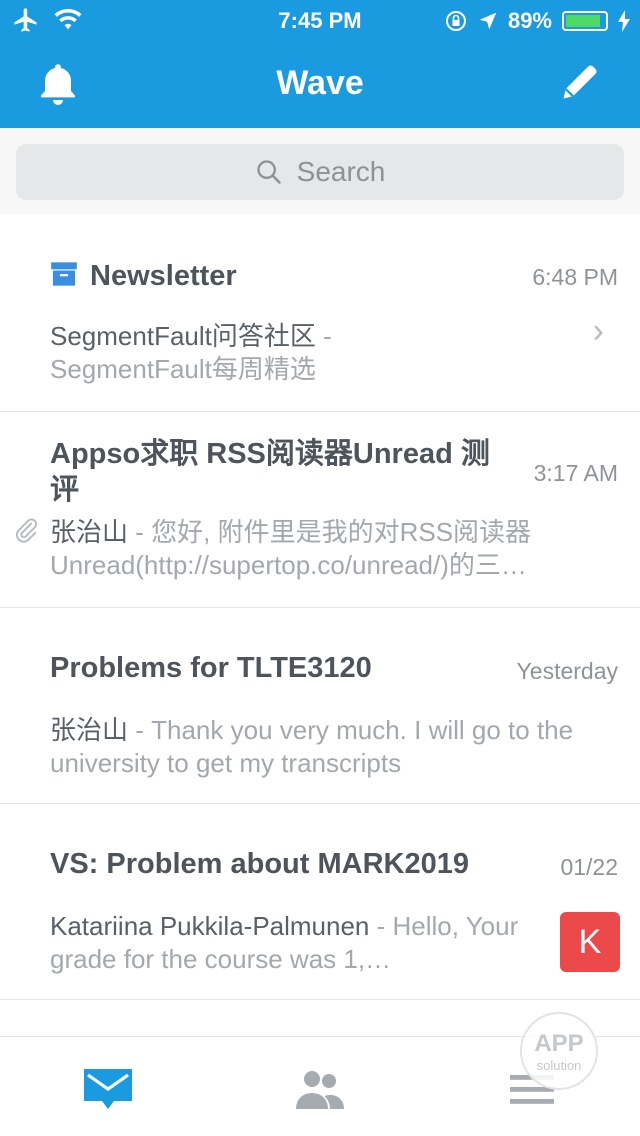 This screenshot has height=1136, width=640. Describe the element at coordinates (183, 336) in the screenshot. I see `thread-sender: SegmentFault问答社区` at that location.